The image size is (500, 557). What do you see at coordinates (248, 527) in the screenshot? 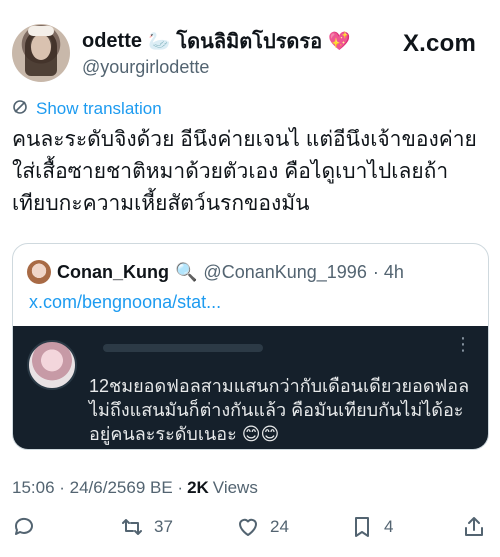
I see `heart-icon` at bounding box center [248, 527].